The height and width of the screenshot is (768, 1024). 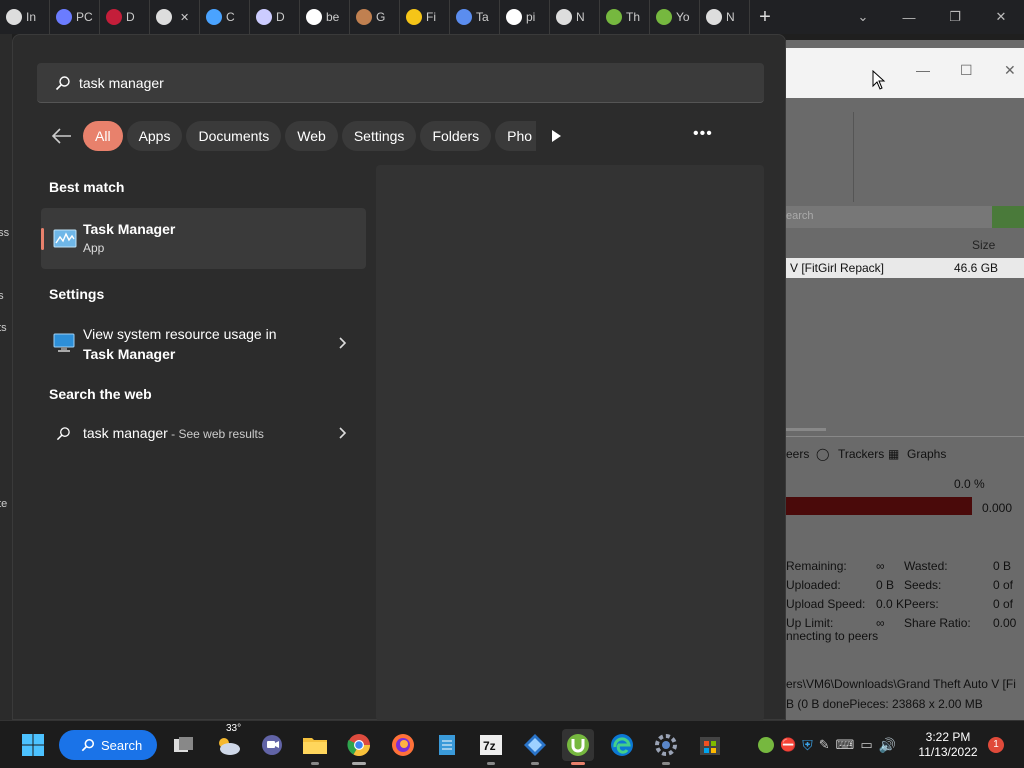 What do you see at coordinates (280, 17) in the screenshot?
I see `browser-tab-title: D` at bounding box center [280, 17].